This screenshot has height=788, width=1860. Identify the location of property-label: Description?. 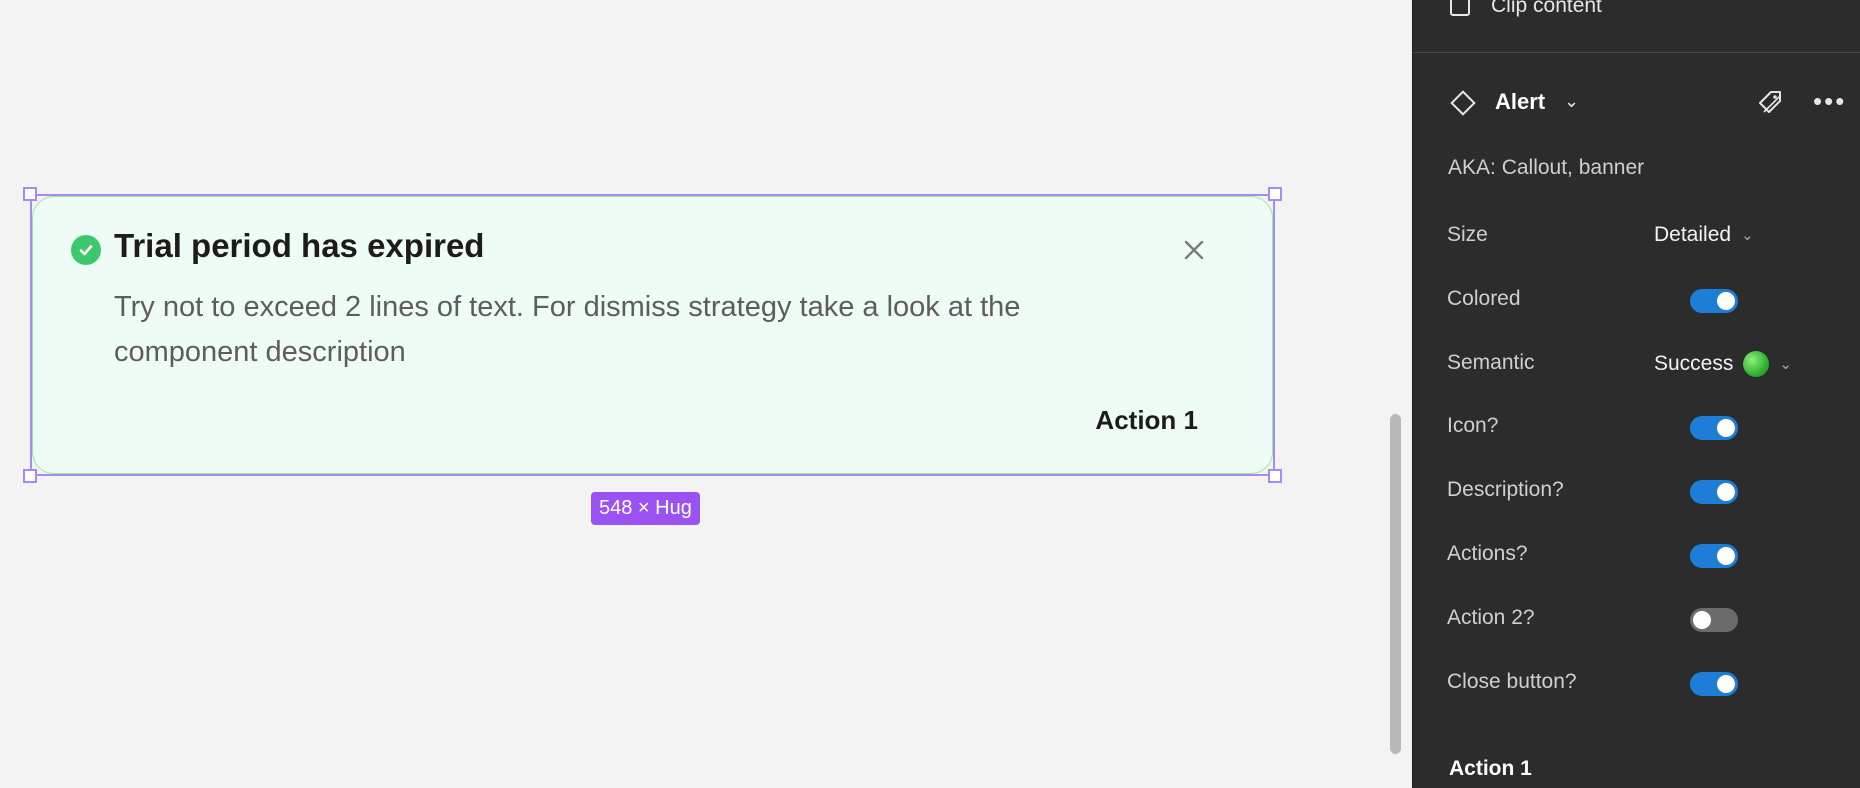
(1505, 489).